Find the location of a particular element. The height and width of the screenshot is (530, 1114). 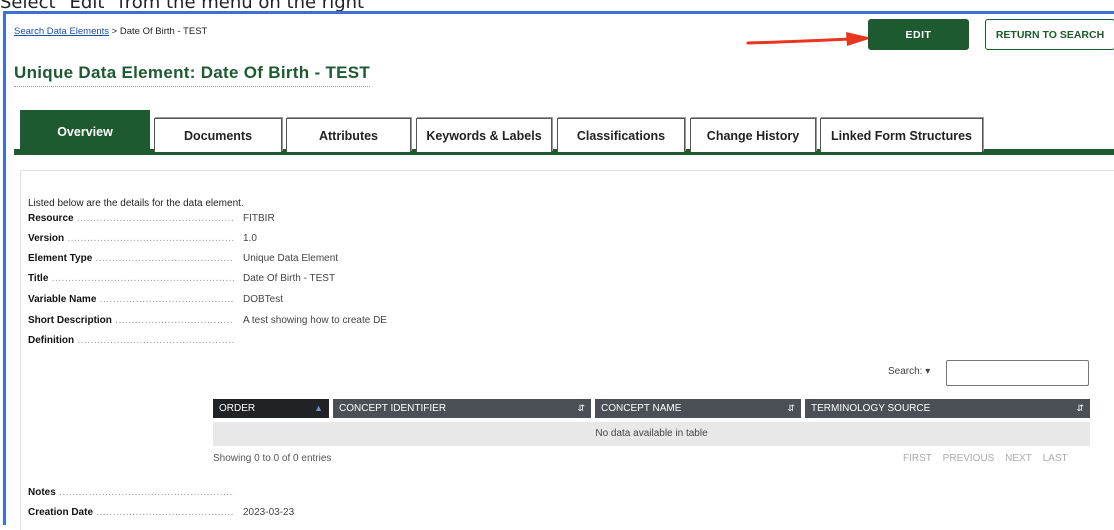

return-to-search-button: RETURN TO SEARCH is located at coordinates (1049, 34).